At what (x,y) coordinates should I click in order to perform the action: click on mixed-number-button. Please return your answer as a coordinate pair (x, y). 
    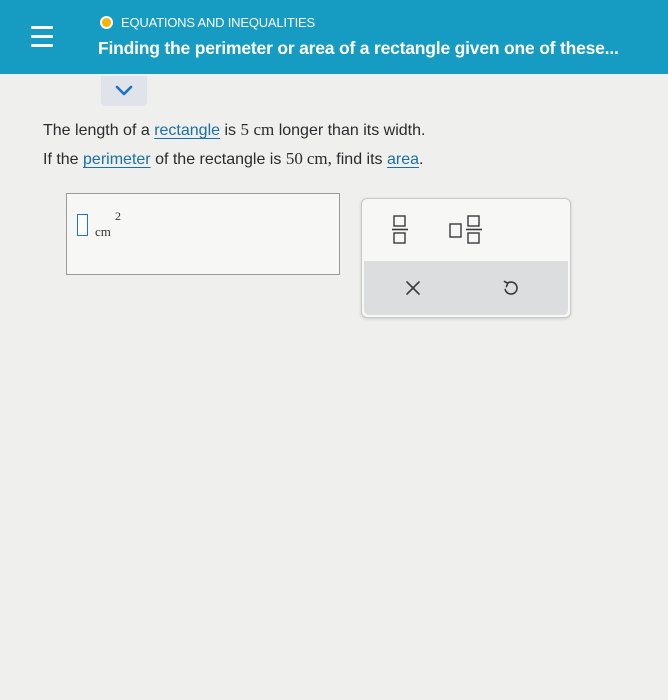
    Looking at the image, I should click on (466, 229).